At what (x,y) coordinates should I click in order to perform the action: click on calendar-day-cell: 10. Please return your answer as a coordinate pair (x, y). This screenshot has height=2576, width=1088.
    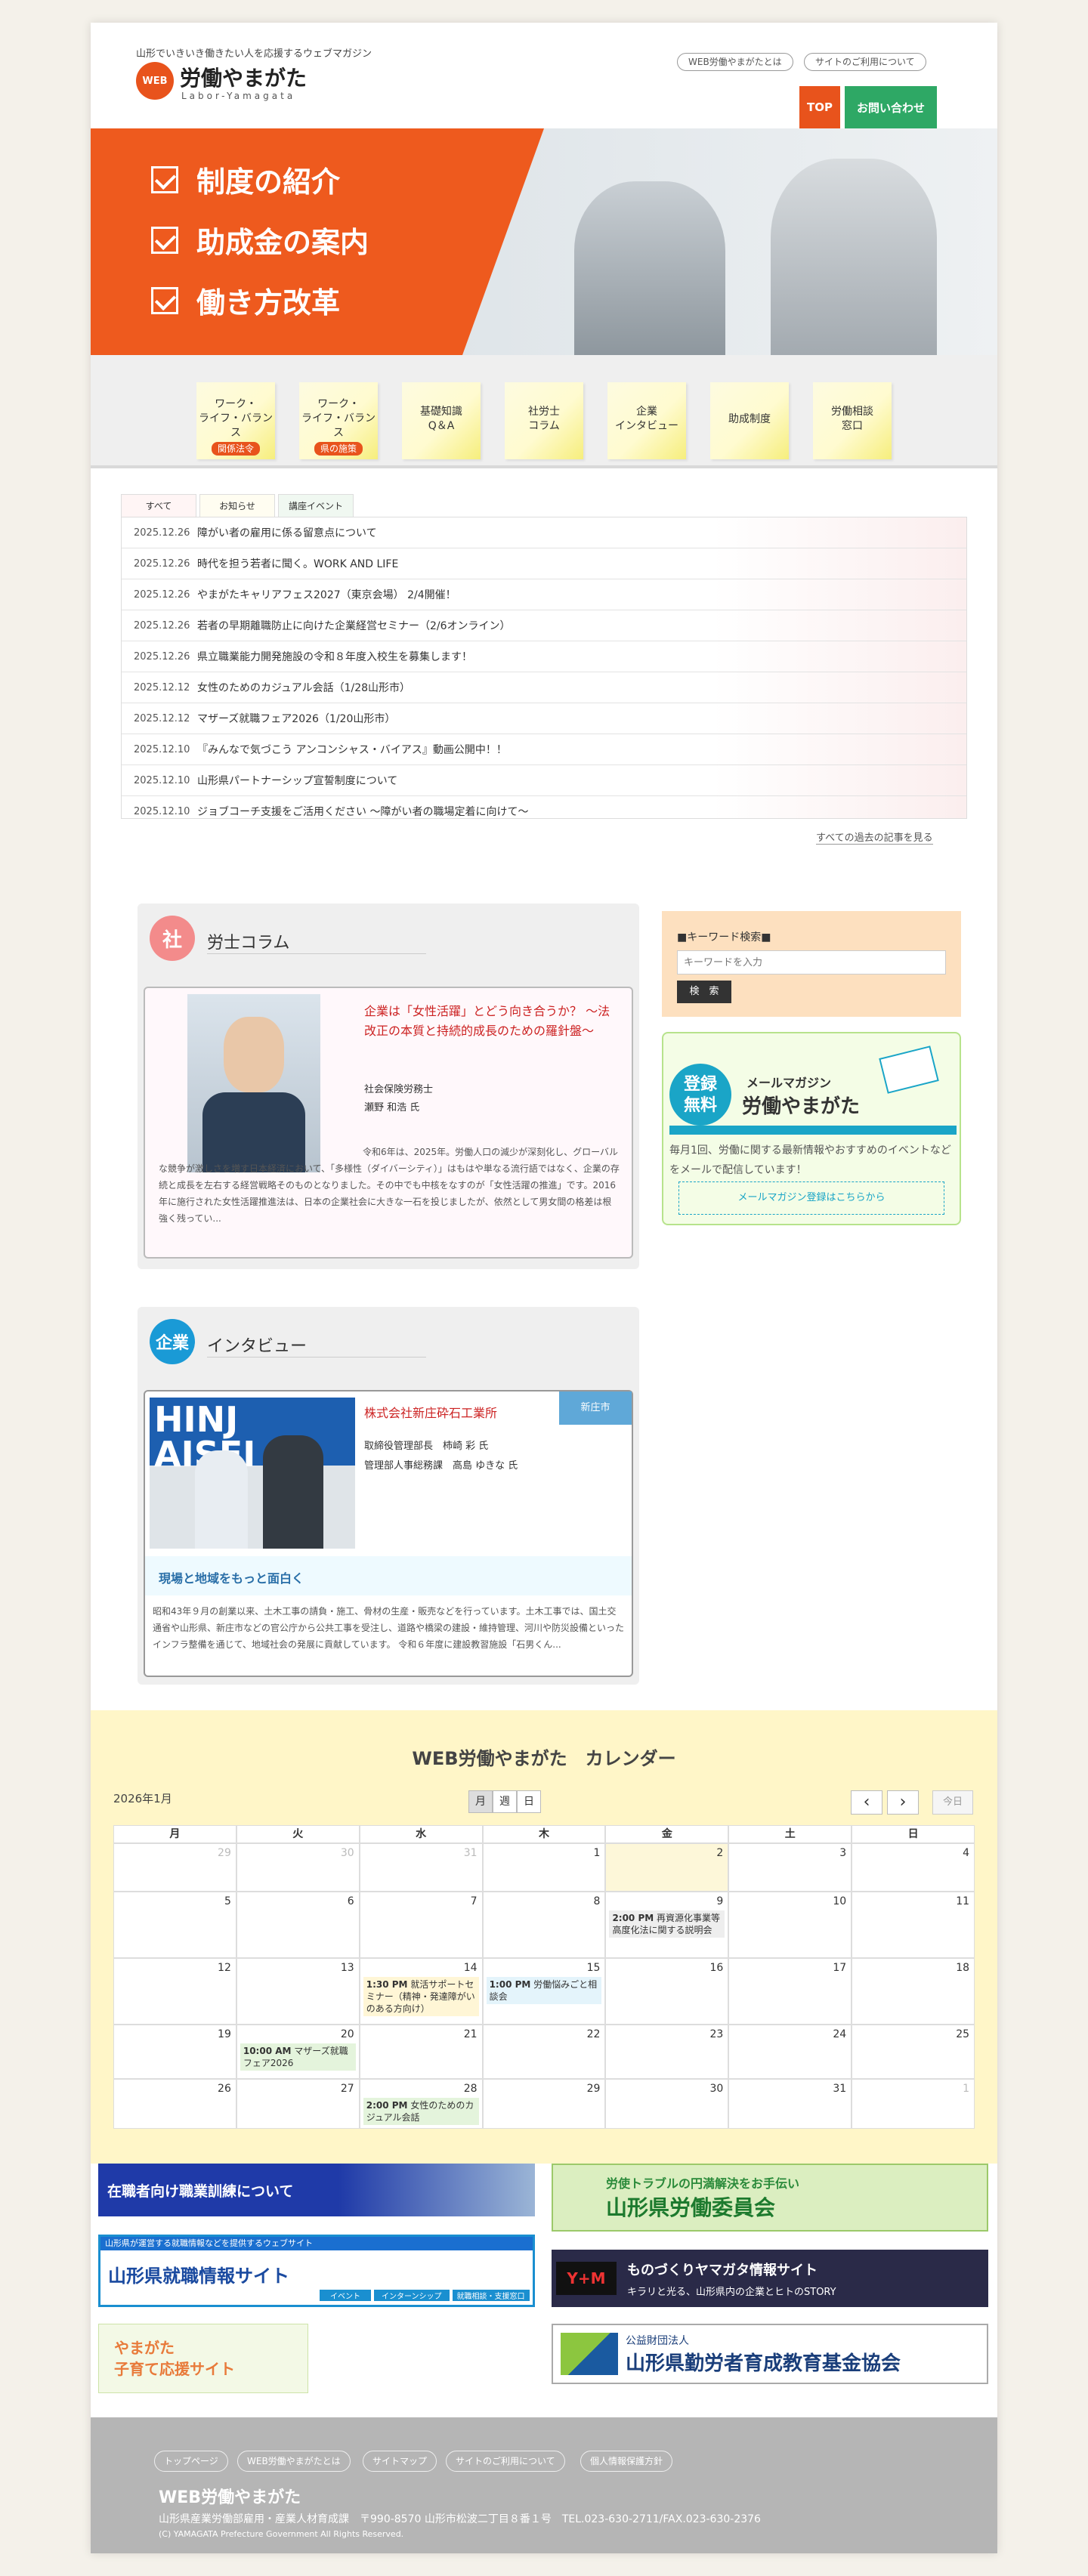
    Looking at the image, I should click on (790, 1925).